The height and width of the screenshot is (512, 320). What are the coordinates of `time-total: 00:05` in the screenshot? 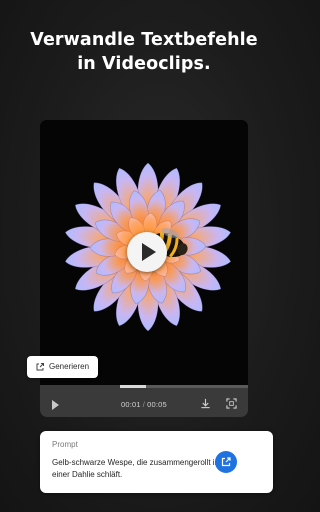 It's located at (157, 404).